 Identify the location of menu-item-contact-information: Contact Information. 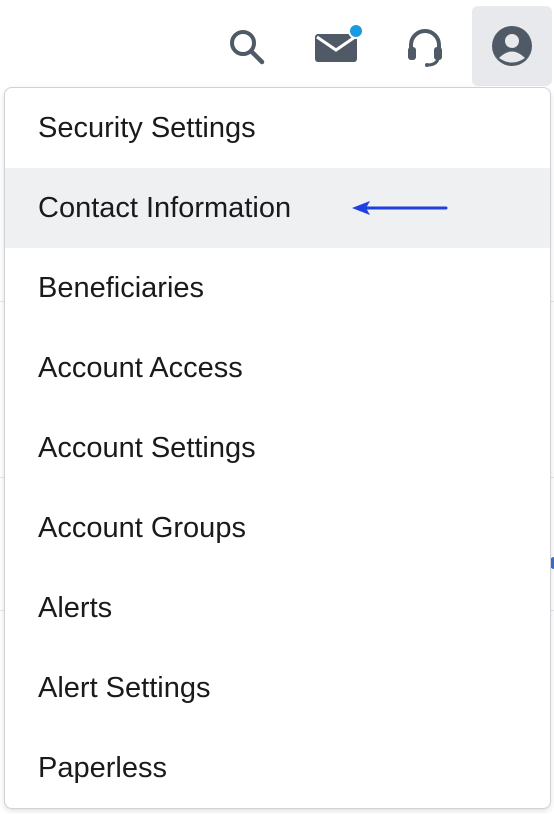
(277, 208).